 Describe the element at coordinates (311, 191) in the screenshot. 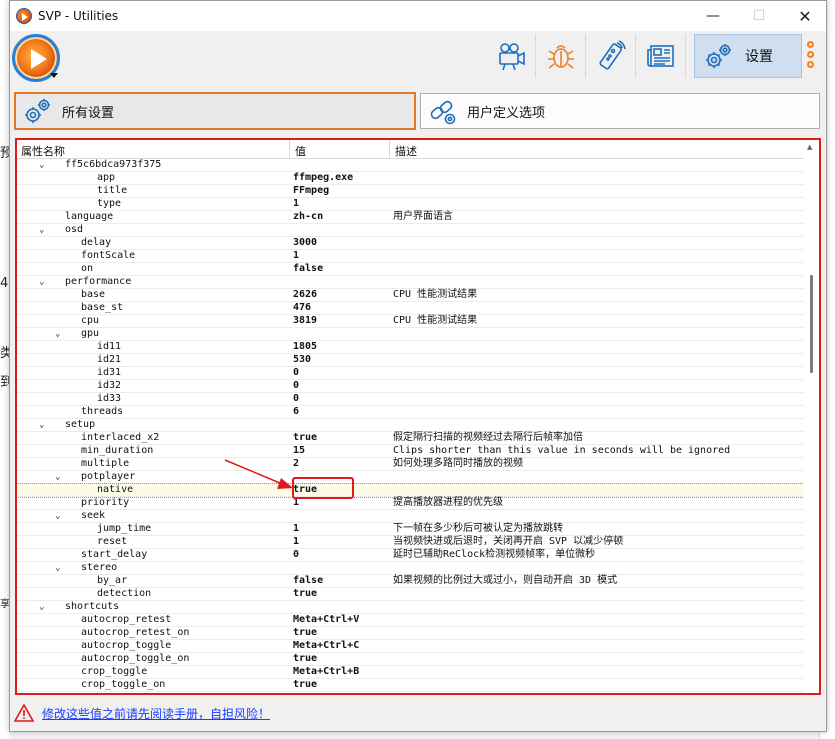

I see `property-value: FFmpeg` at that location.